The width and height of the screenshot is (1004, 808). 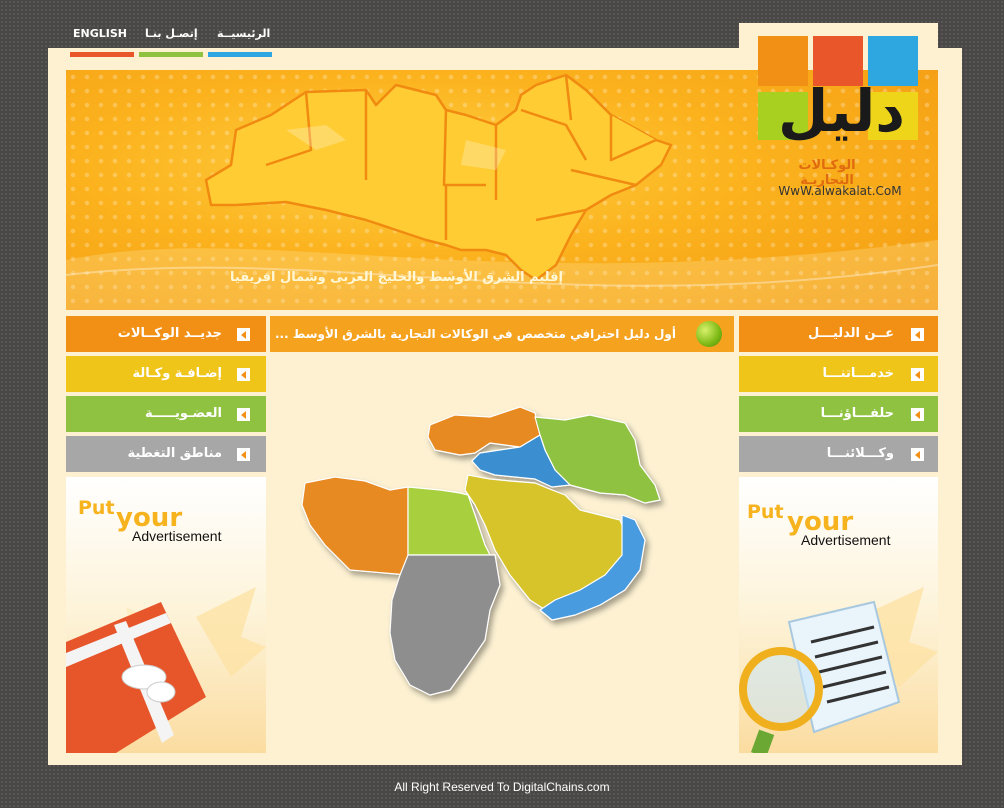 I want to click on footer-copyright: All Right Reserved To DigitalChains.com, so click(x=502, y=787).